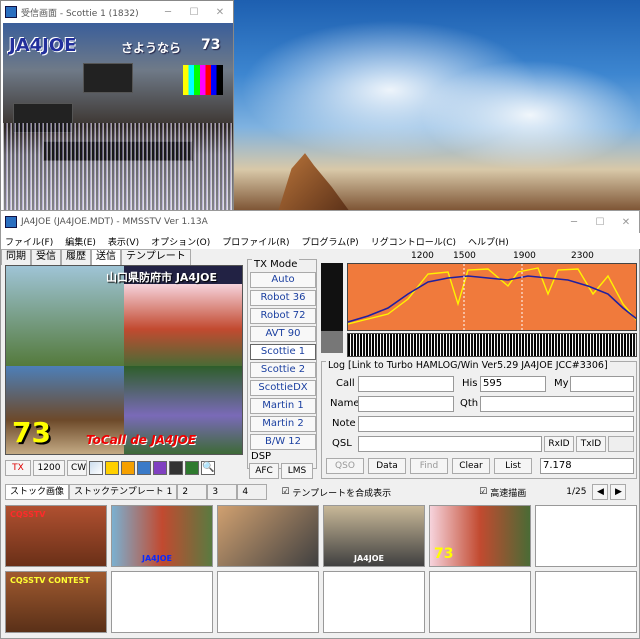 The width and height of the screenshot is (640, 639). Describe the element at coordinates (222, 492) in the screenshot. I see `tab-stock-3: 3` at that location.